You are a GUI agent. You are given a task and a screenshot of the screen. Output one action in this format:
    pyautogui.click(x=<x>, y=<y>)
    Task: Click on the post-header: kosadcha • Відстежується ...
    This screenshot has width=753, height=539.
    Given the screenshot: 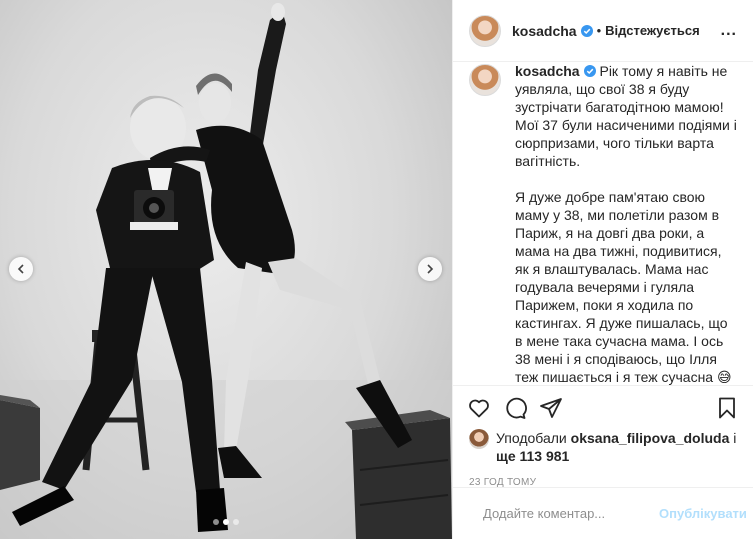 What is the action you would take?
    pyautogui.click(x=603, y=31)
    